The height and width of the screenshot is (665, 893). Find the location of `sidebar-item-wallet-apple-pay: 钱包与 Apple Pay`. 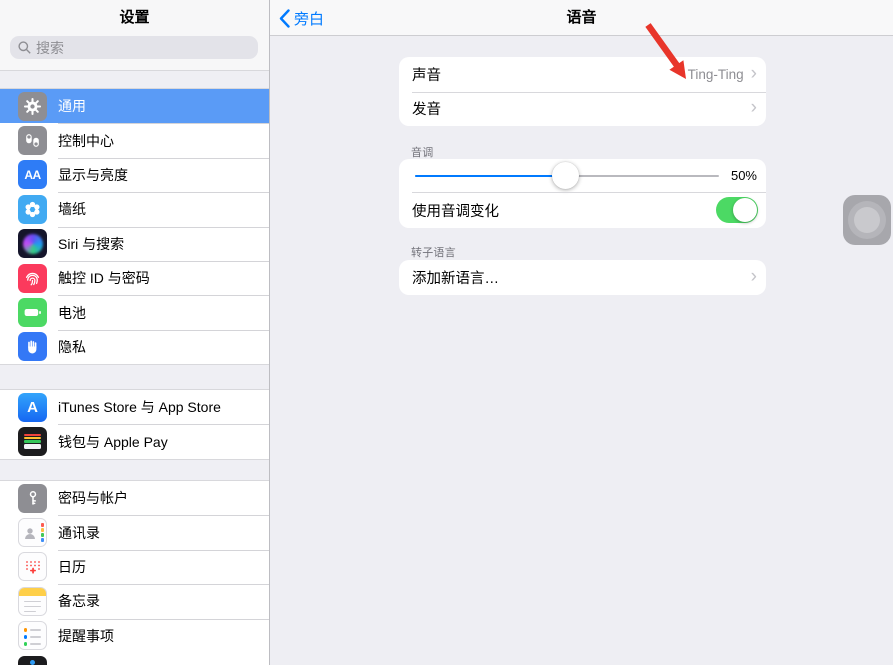

sidebar-item-wallet-apple-pay: 钱包与 Apple Pay is located at coordinates (134, 441).